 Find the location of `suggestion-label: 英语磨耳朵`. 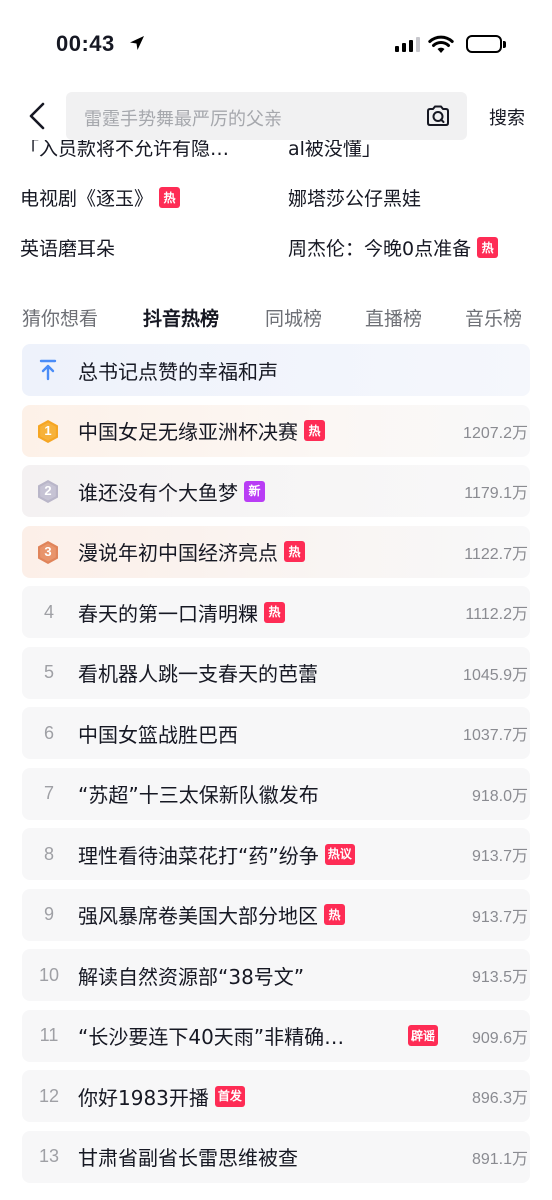

suggestion-label: 英语磨耳朵 is located at coordinates (68, 249).